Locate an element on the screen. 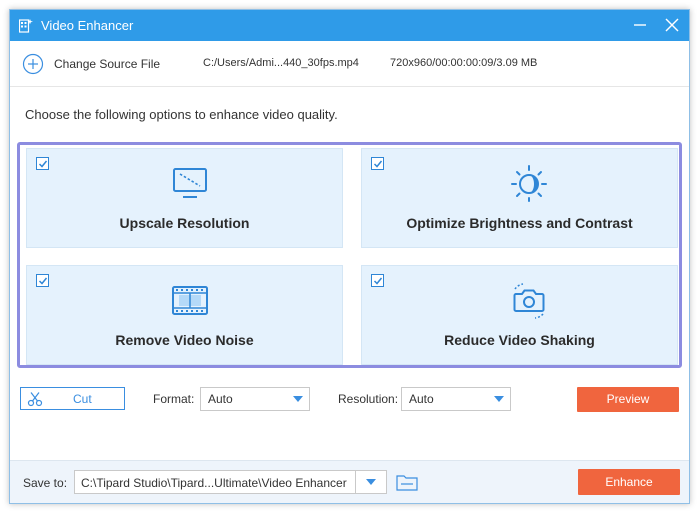 Image resolution: width=700 pixels, height=512 pixels. film-icon is located at coordinates (190, 300).